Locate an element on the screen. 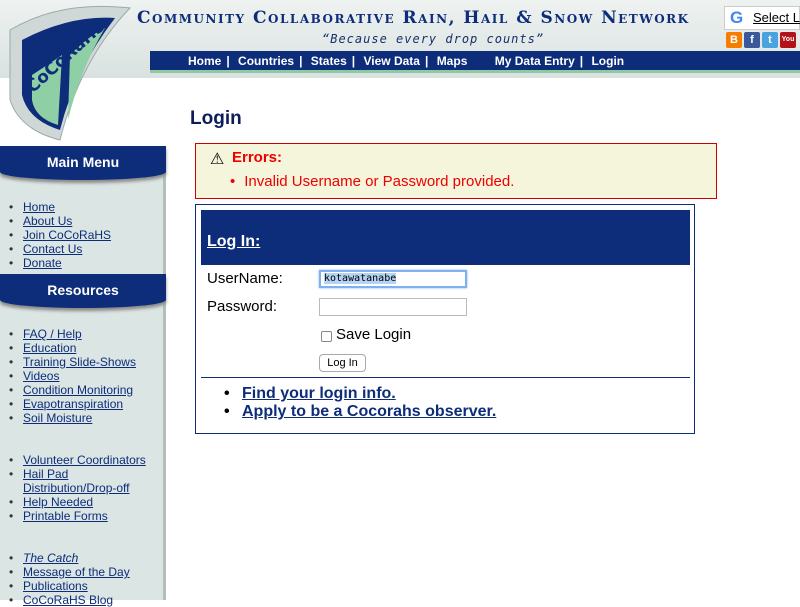 The height and width of the screenshot is (607, 800). nav-login: Login is located at coordinates (607, 61).